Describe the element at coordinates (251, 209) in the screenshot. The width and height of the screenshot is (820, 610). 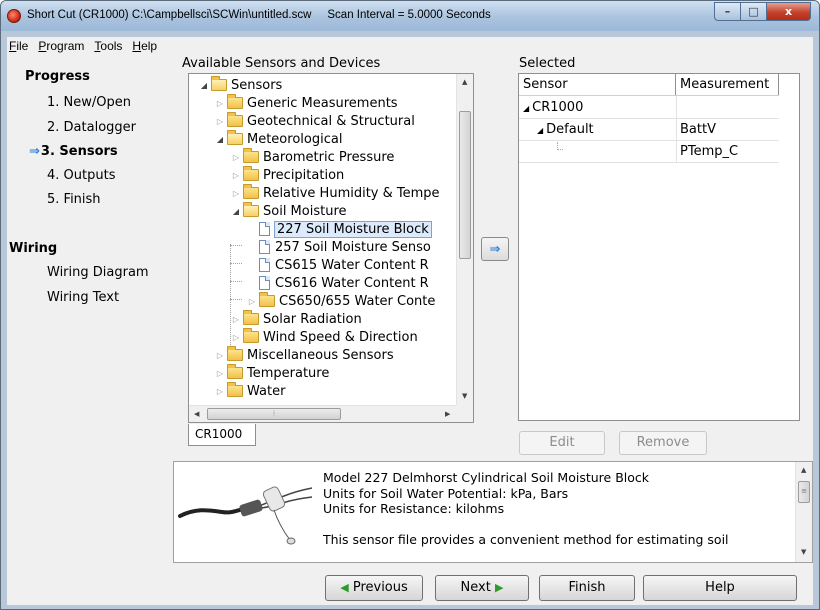
I see `folder-open-icon` at that location.